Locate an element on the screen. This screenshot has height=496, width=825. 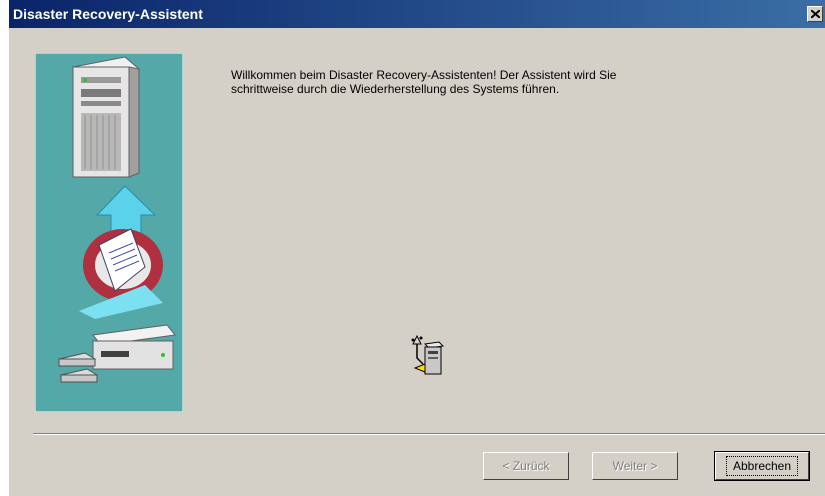
next-button-label: Weiter > is located at coordinates (635, 466).